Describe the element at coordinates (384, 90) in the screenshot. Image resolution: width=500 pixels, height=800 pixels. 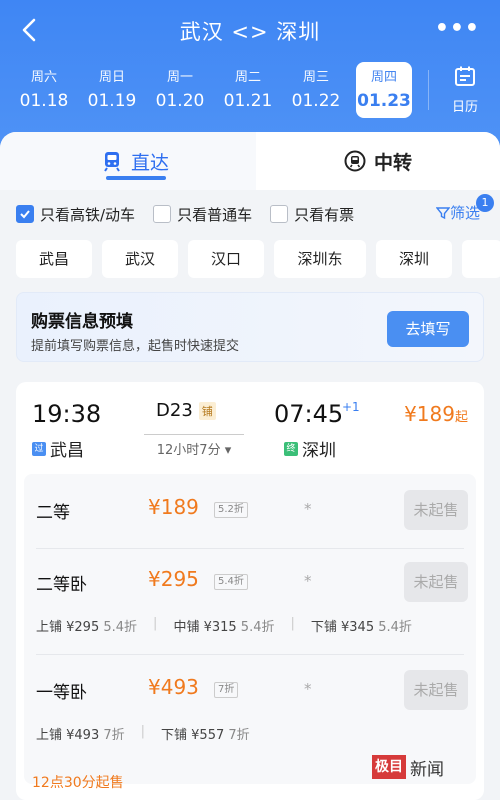
I see `date-item-selected: 周四 01.23` at that location.